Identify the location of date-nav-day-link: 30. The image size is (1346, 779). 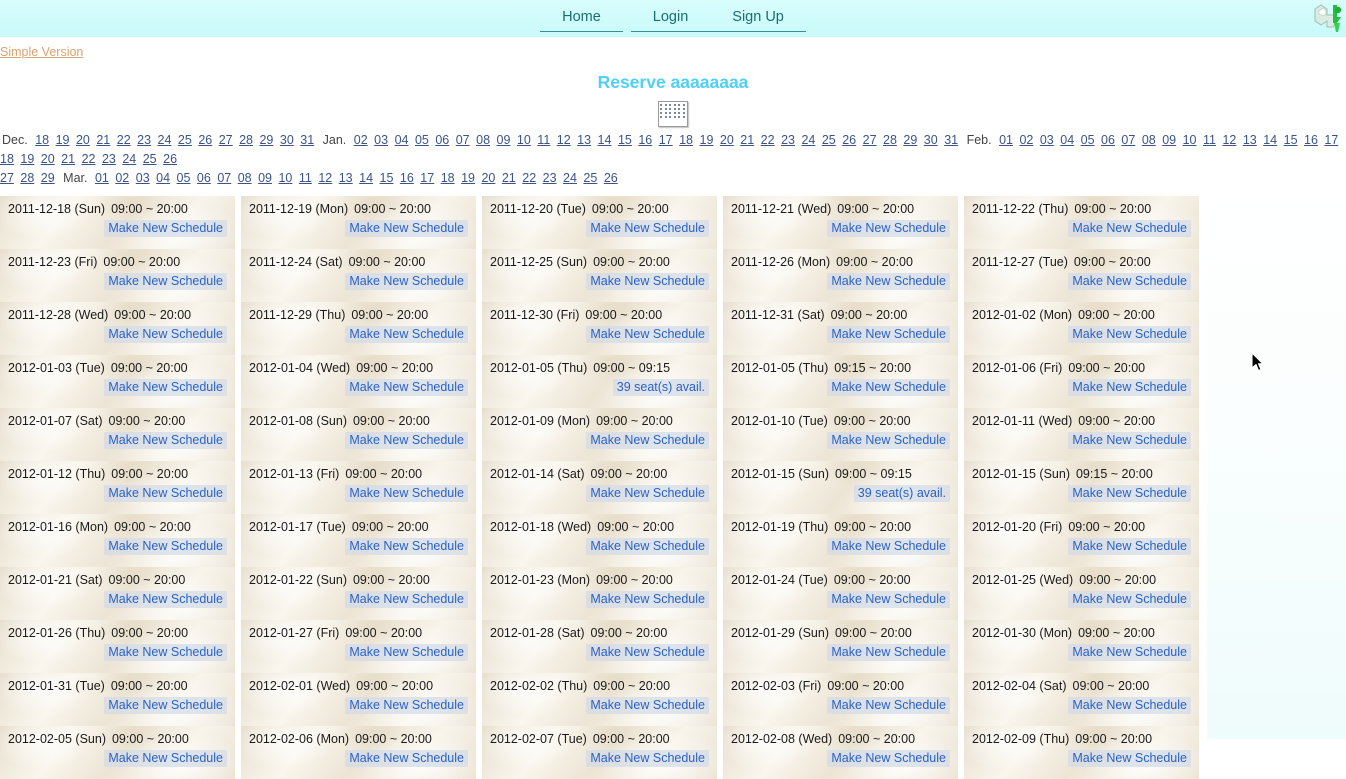
(931, 140).